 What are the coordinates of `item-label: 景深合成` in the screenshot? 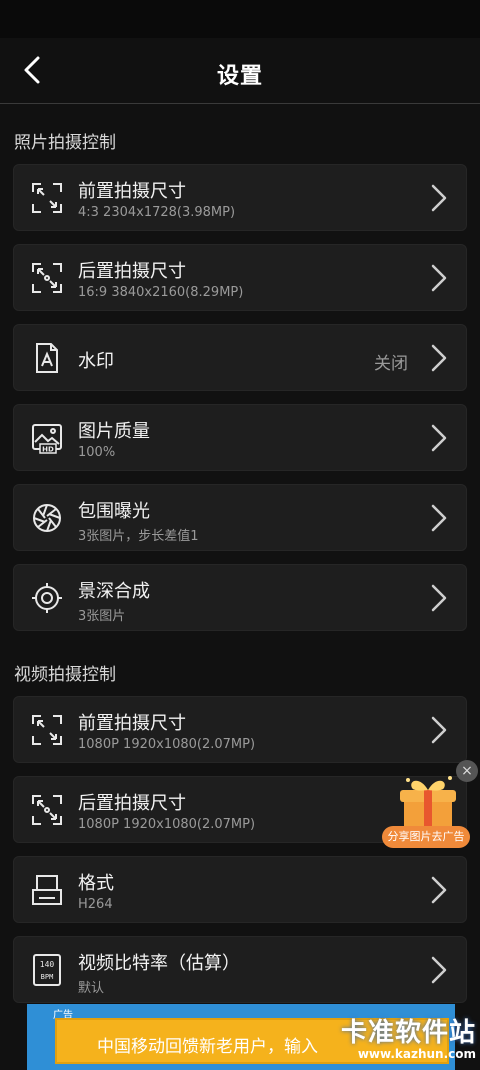 It's located at (114, 591).